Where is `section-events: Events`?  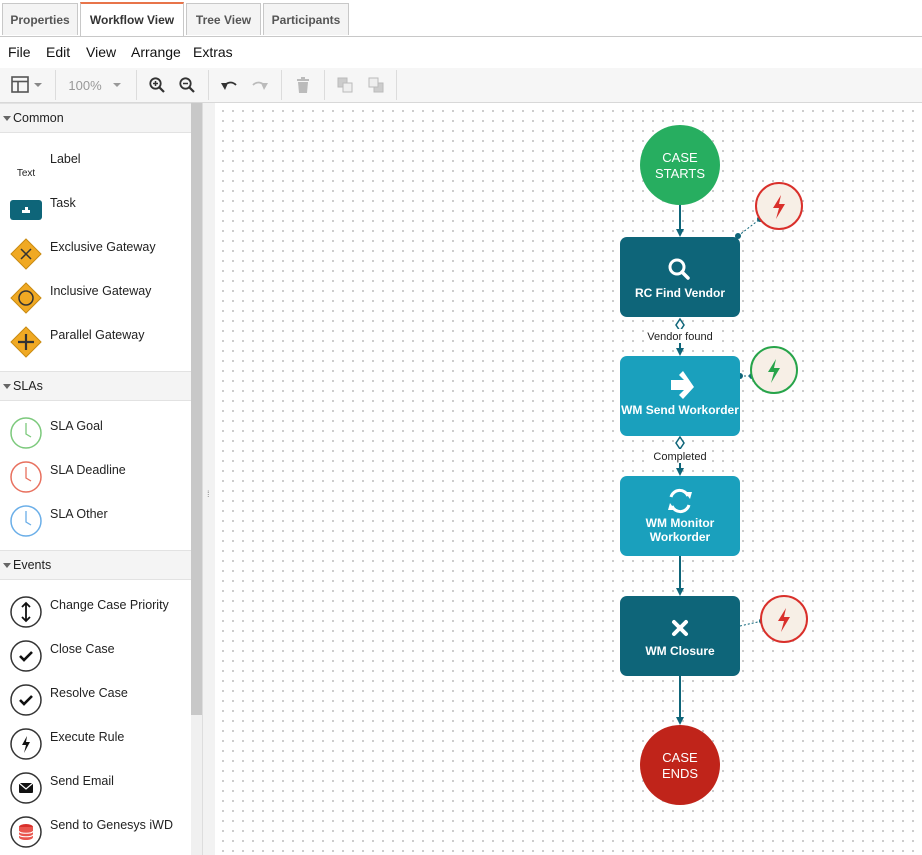
section-events: Events is located at coordinates (95, 565).